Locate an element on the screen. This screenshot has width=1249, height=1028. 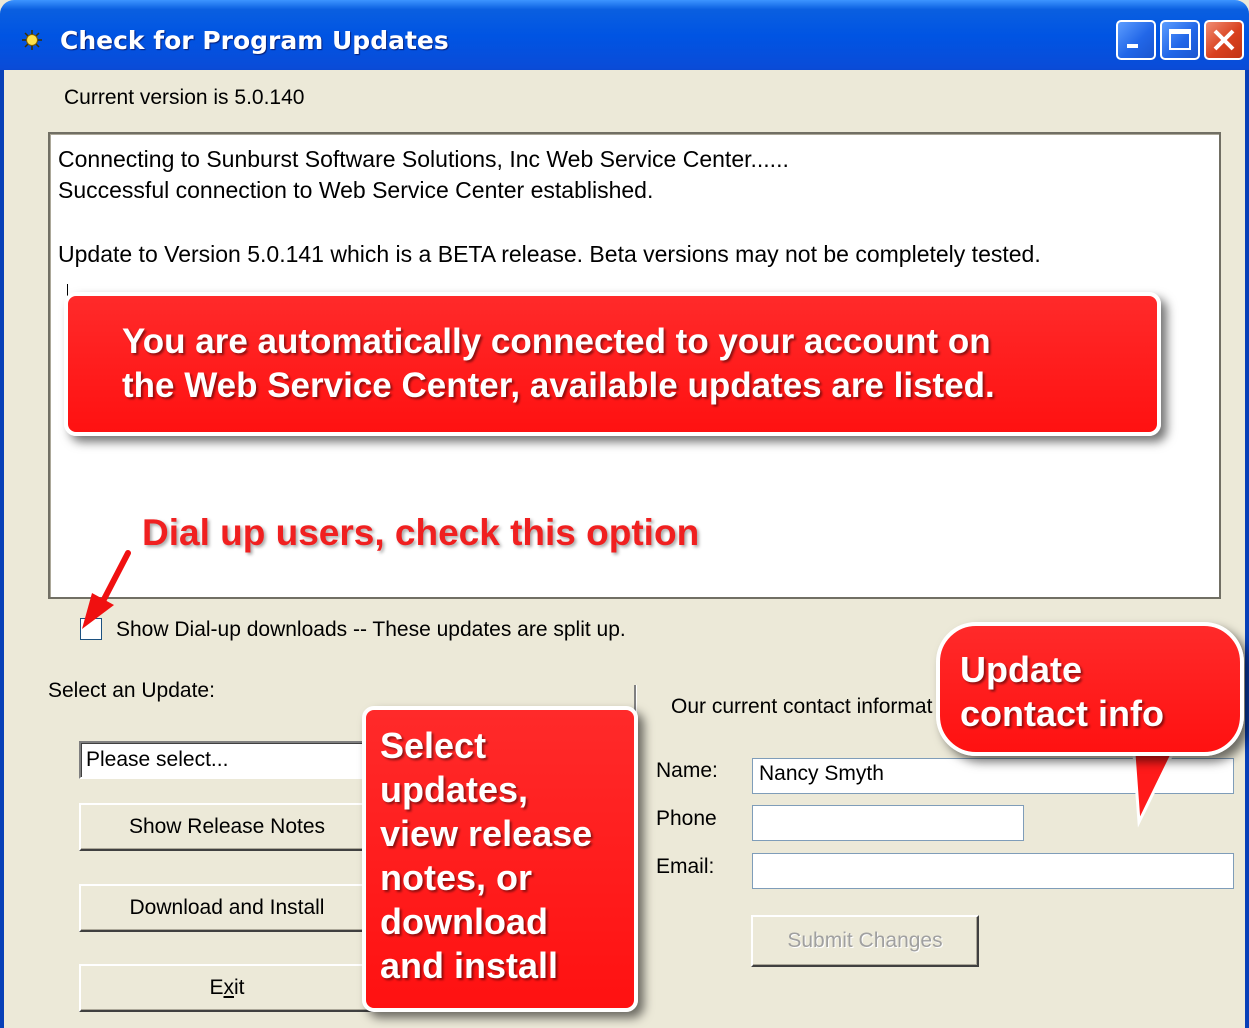
select-update-label: Select an Update: is located at coordinates (131, 690).